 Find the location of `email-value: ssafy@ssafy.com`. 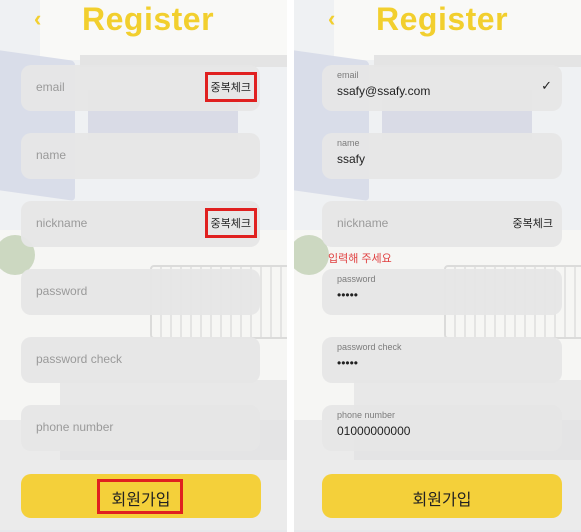

email-value: ssafy@ssafy.com is located at coordinates (384, 91).